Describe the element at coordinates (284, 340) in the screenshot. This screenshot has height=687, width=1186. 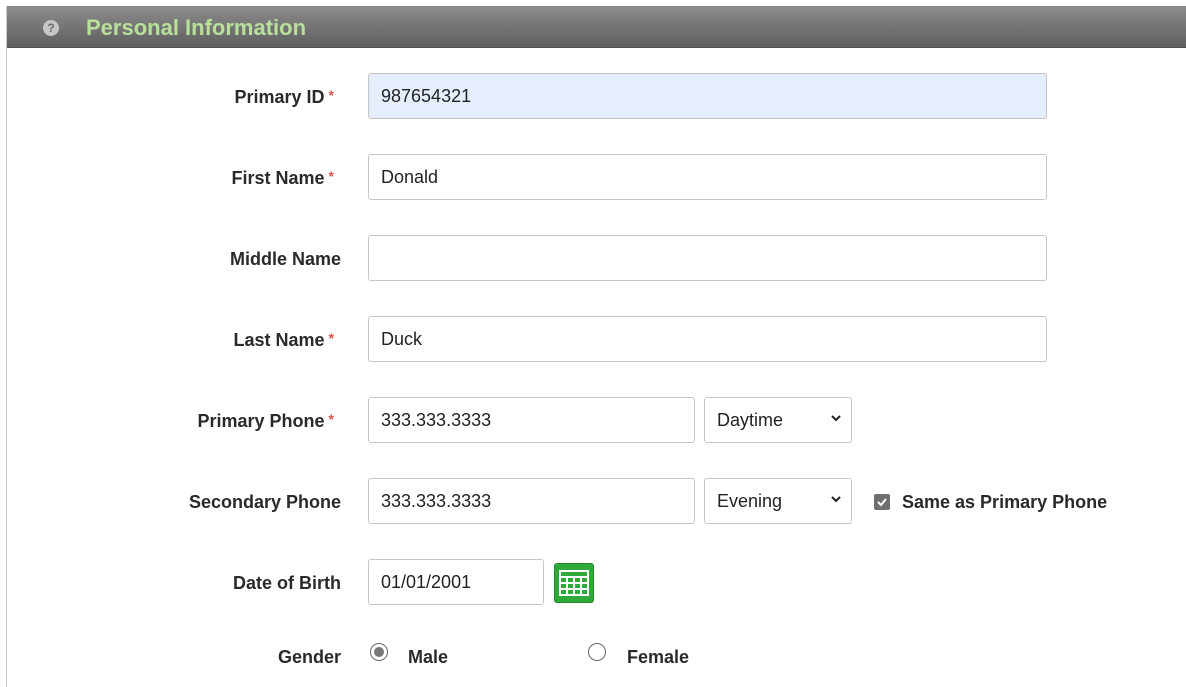
I see `last-name-label: Last Name *` at that location.